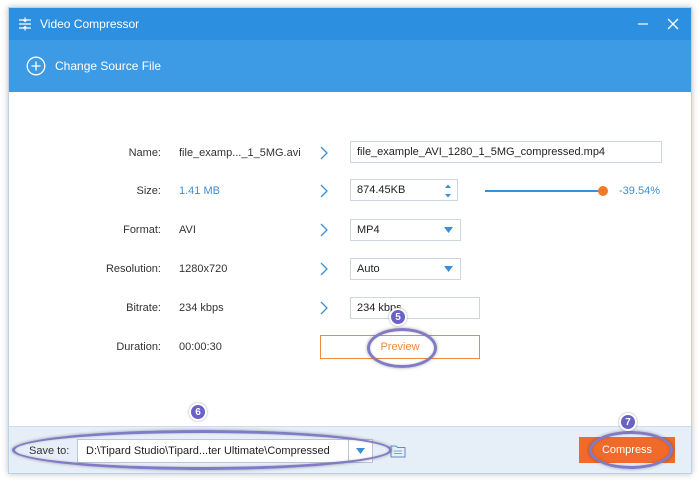 This screenshot has width=700, height=481. Describe the element at coordinates (200, 347) in the screenshot. I see `source-duration-value: 00:00:30` at that location.